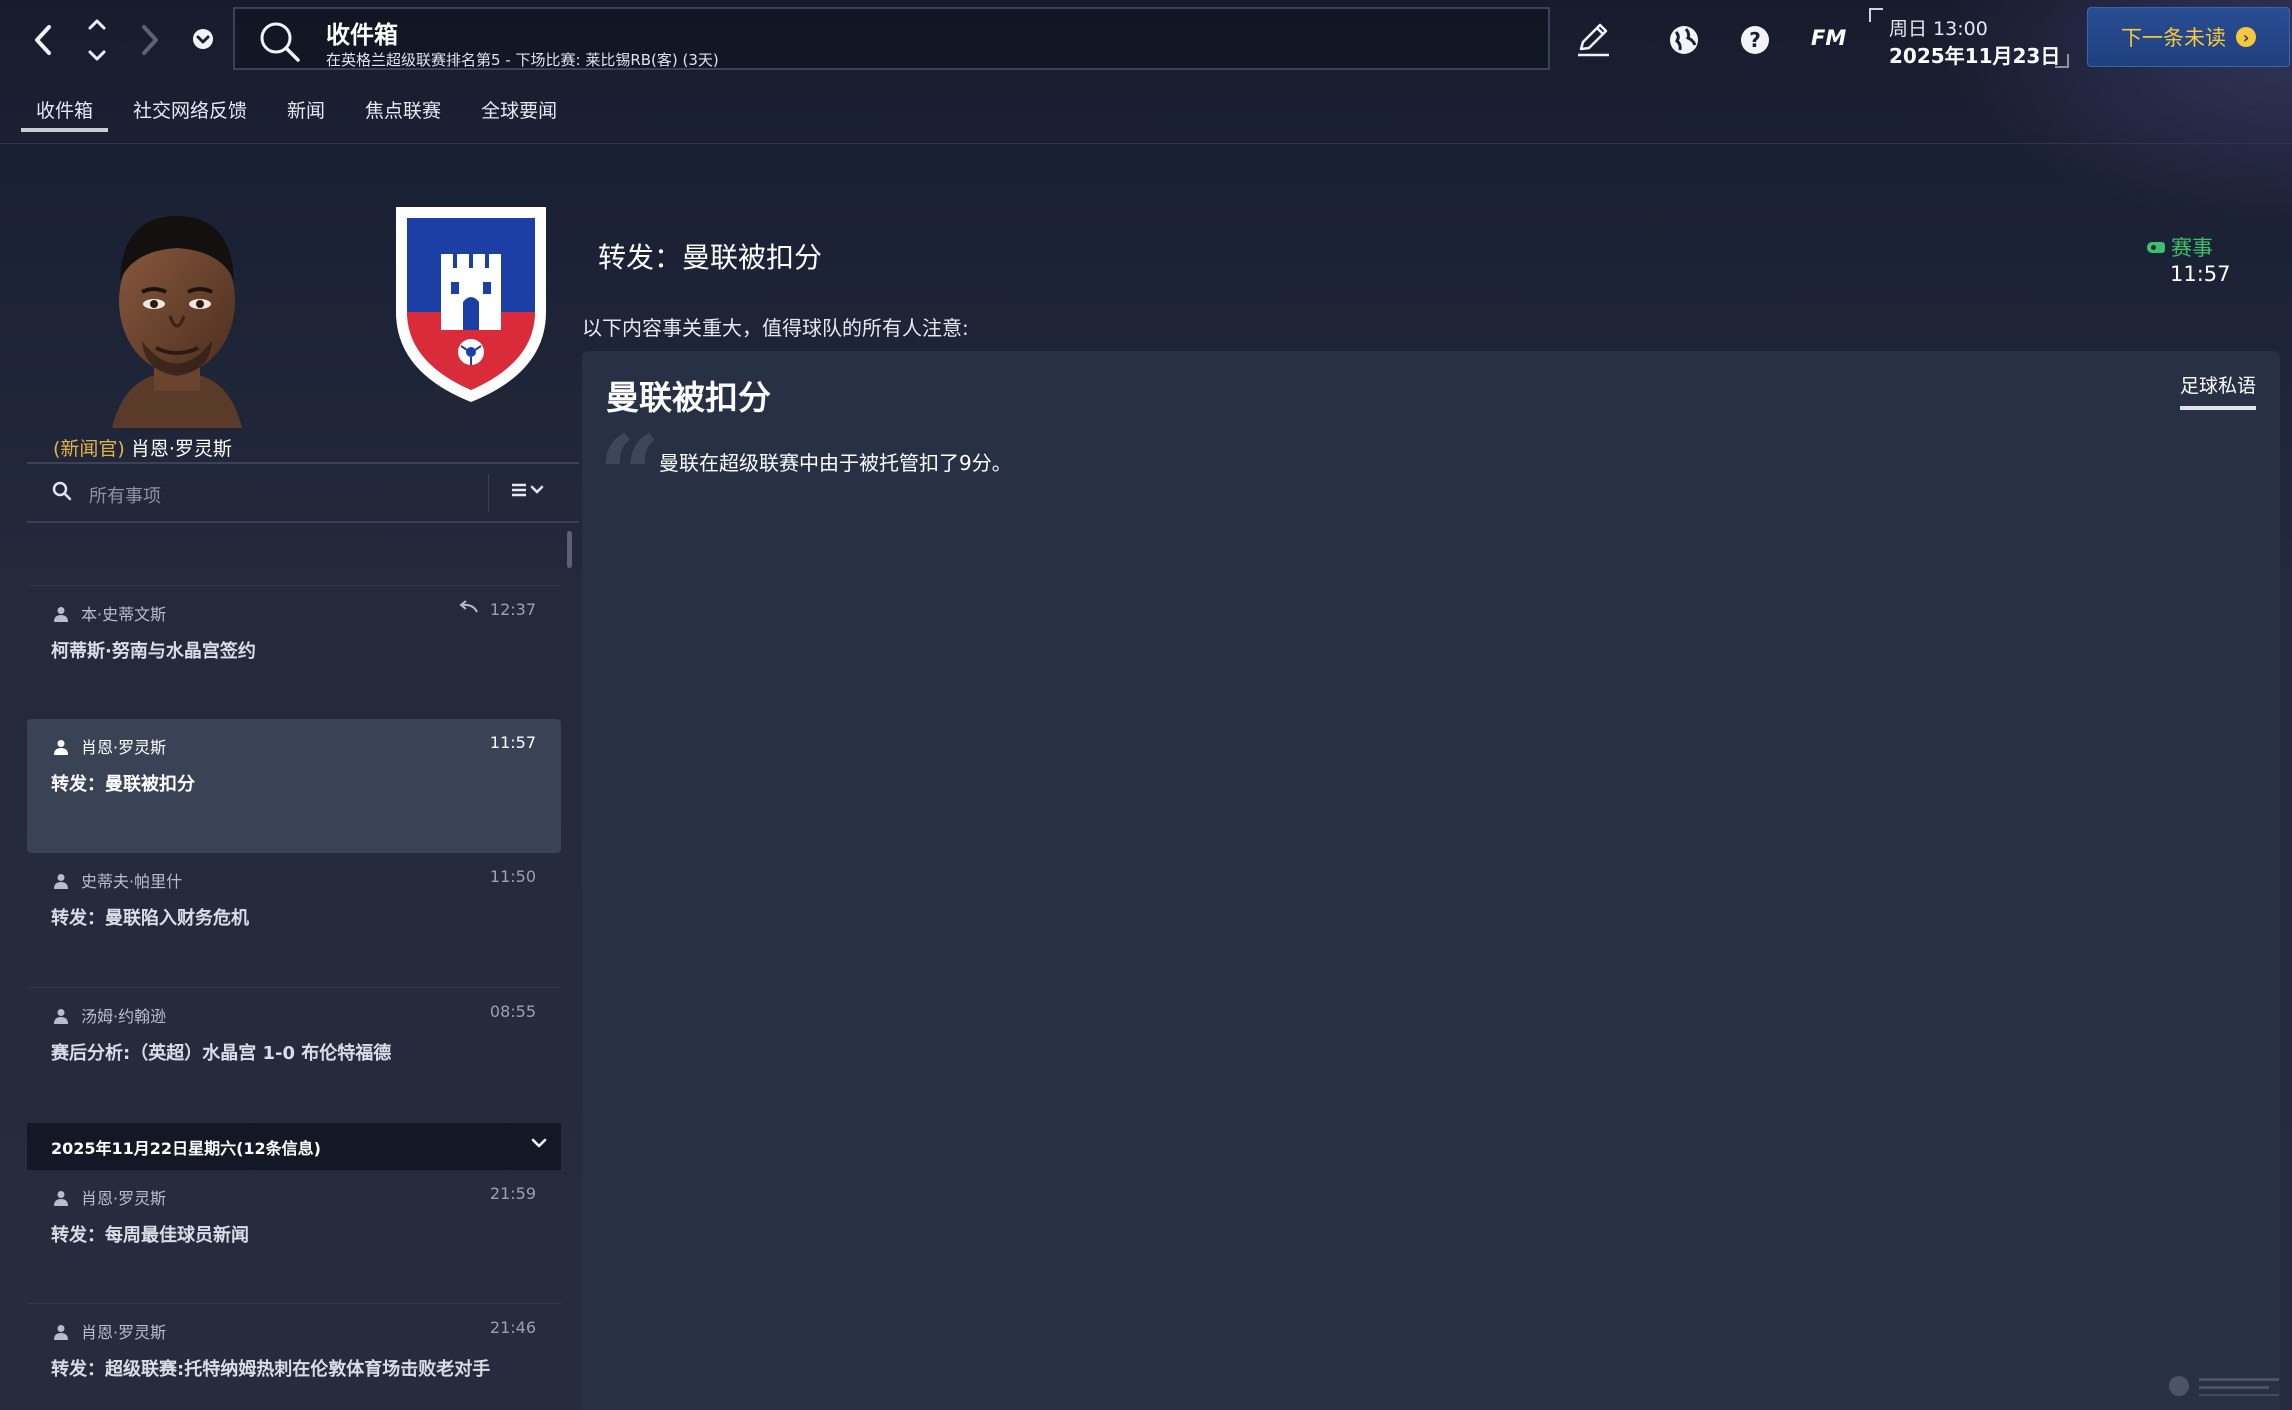 This screenshot has width=2292, height=1410. What do you see at coordinates (123, 784) in the screenshot?
I see `message-subject: 转发：曼联被扣分` at bounding box center [123, 784].